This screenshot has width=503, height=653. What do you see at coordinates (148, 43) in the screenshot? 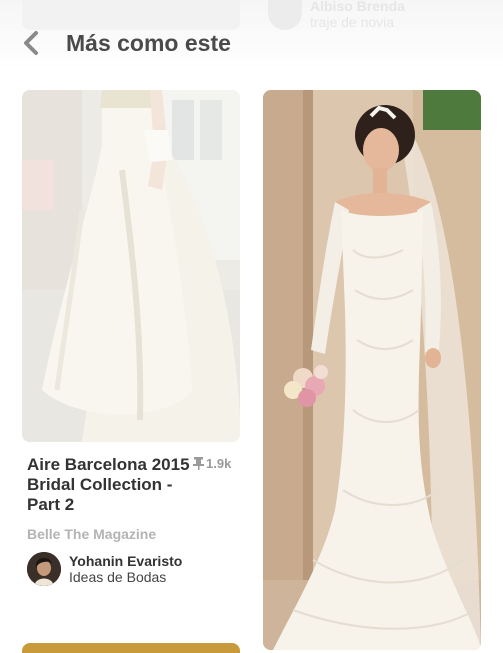
I see `page-title: Más como este` at bounding box center [148, 43].